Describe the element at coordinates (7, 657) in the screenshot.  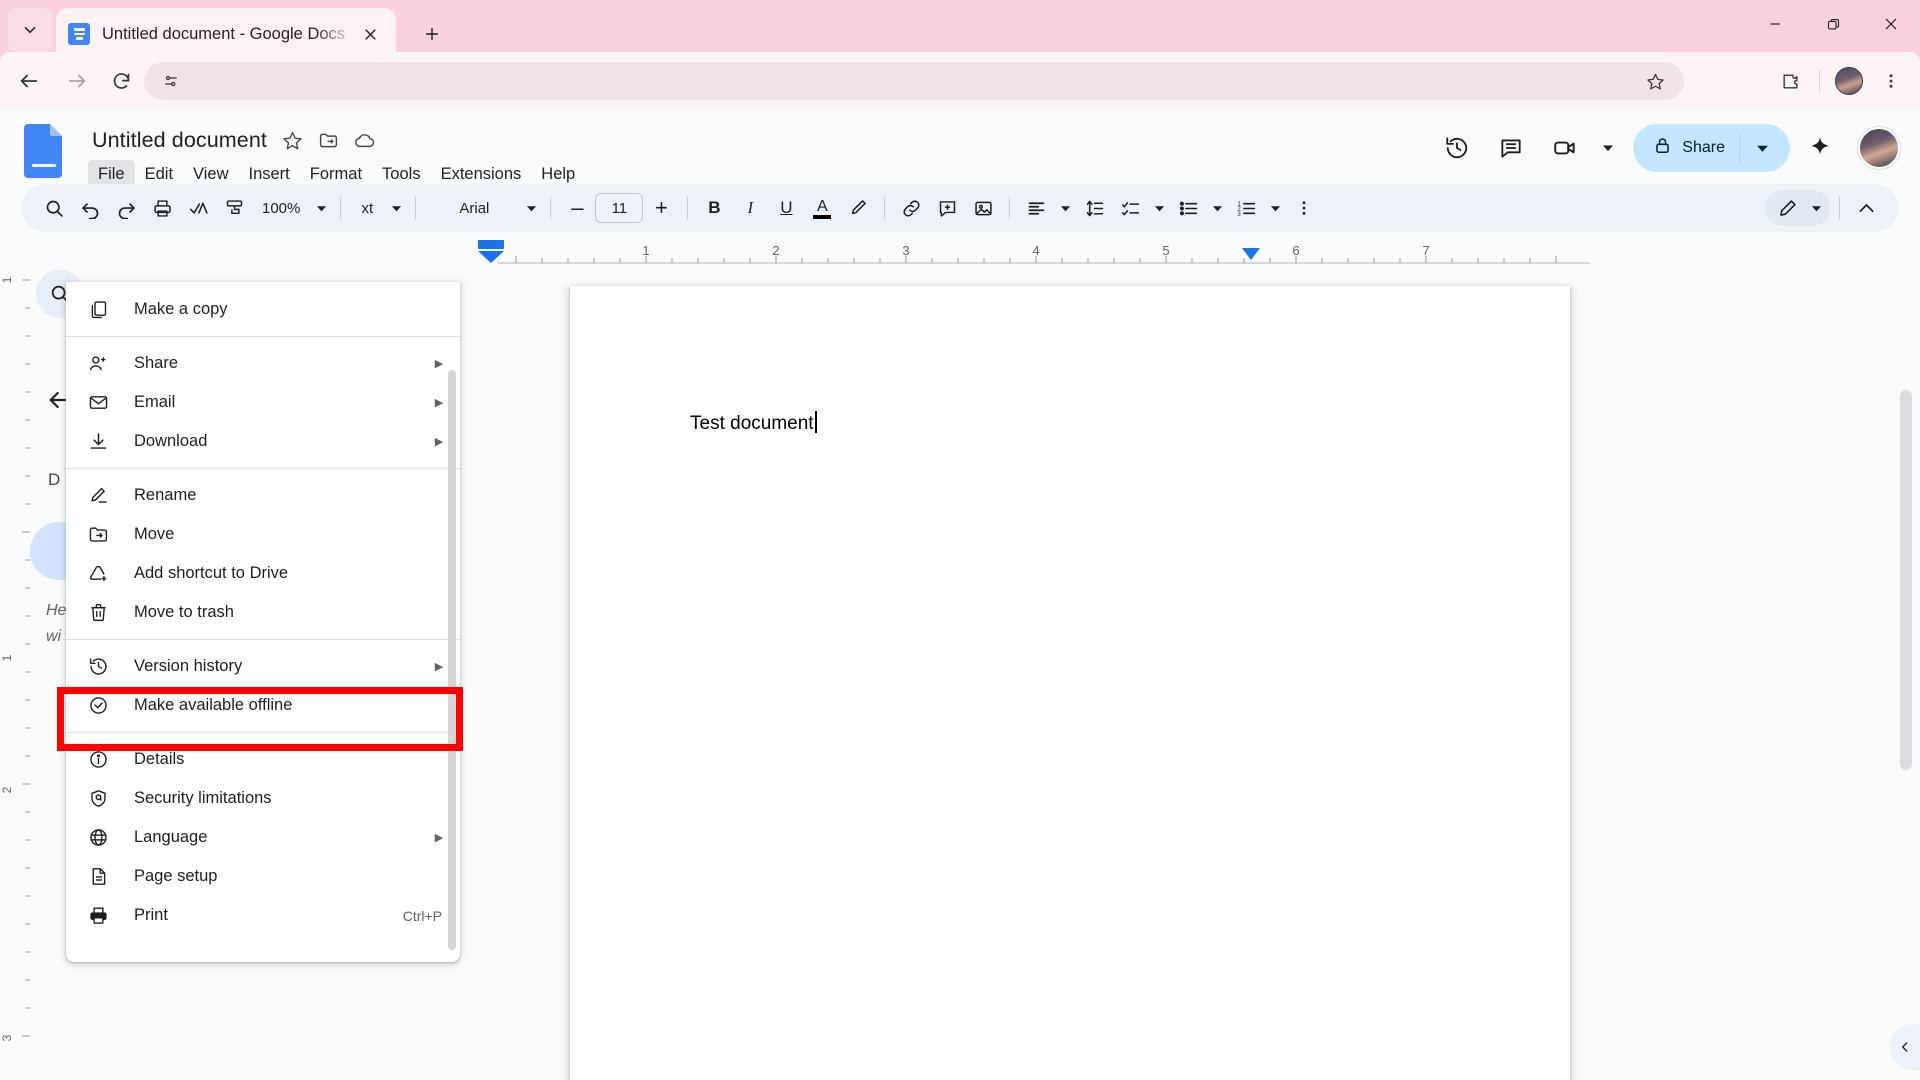
I see `svg-text: 1` at that location.